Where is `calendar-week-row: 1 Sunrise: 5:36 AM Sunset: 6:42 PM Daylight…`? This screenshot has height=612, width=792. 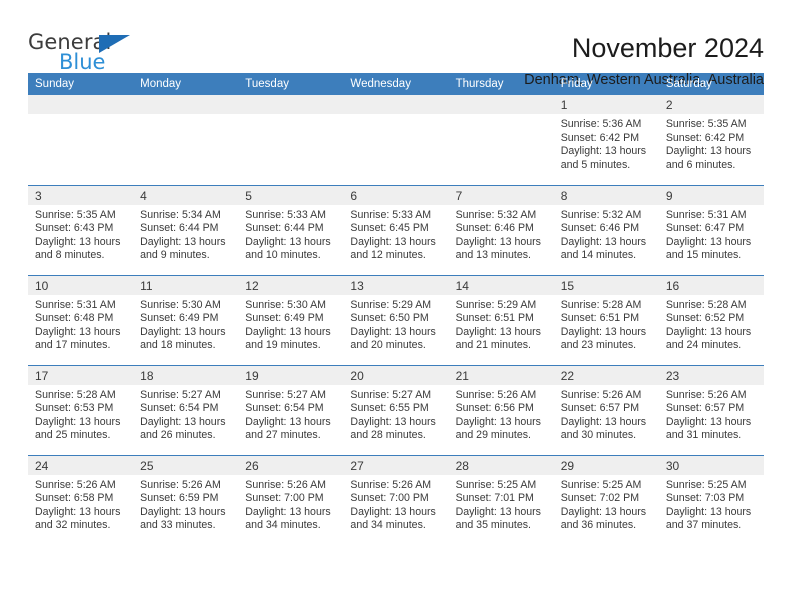 calendar-week-row: 1 Sunrise: 5:36 AM Sunset: 6:42 PM Daylight… is located at coordinates (396, 140).